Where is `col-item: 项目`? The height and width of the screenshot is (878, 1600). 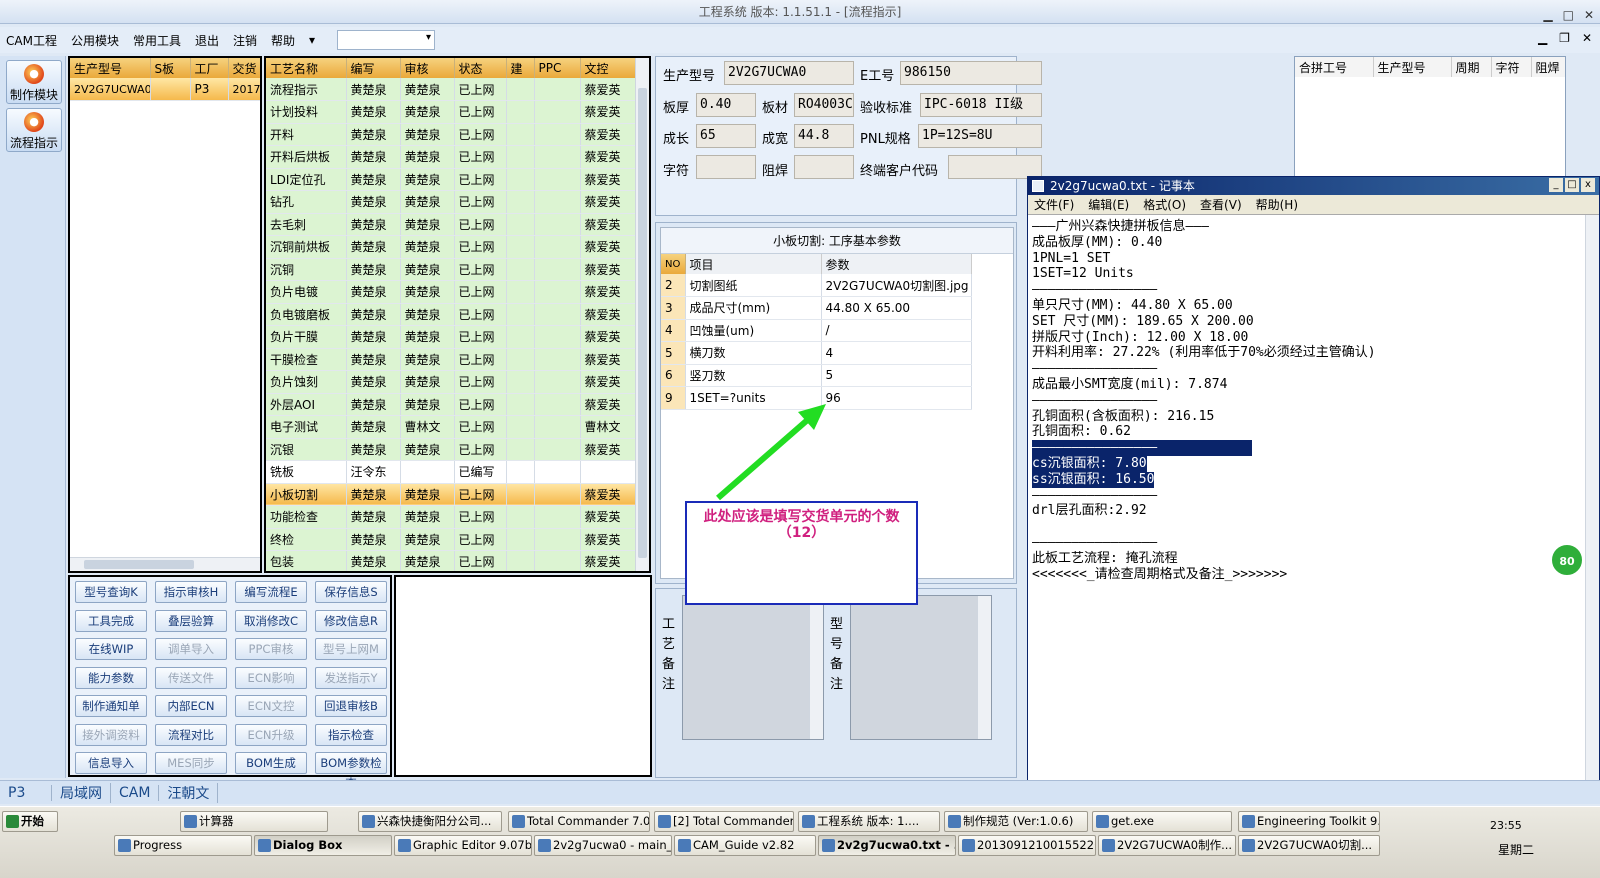
col-item: 项目 is located at coordinates (753, 264).